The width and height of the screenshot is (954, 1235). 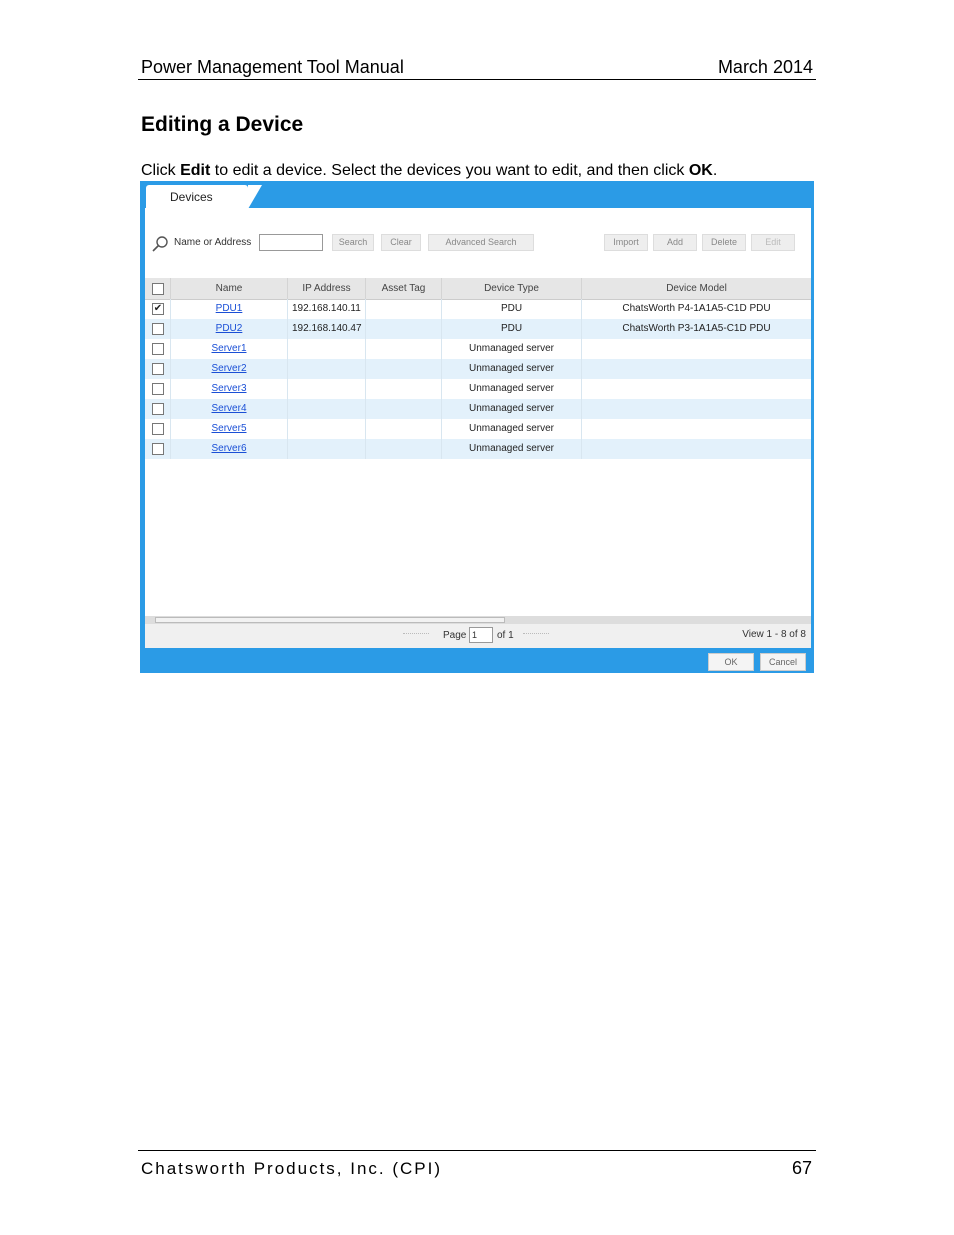 I want to click on table-row: Server3 Unmanaged server, so click(x=478, y=389).